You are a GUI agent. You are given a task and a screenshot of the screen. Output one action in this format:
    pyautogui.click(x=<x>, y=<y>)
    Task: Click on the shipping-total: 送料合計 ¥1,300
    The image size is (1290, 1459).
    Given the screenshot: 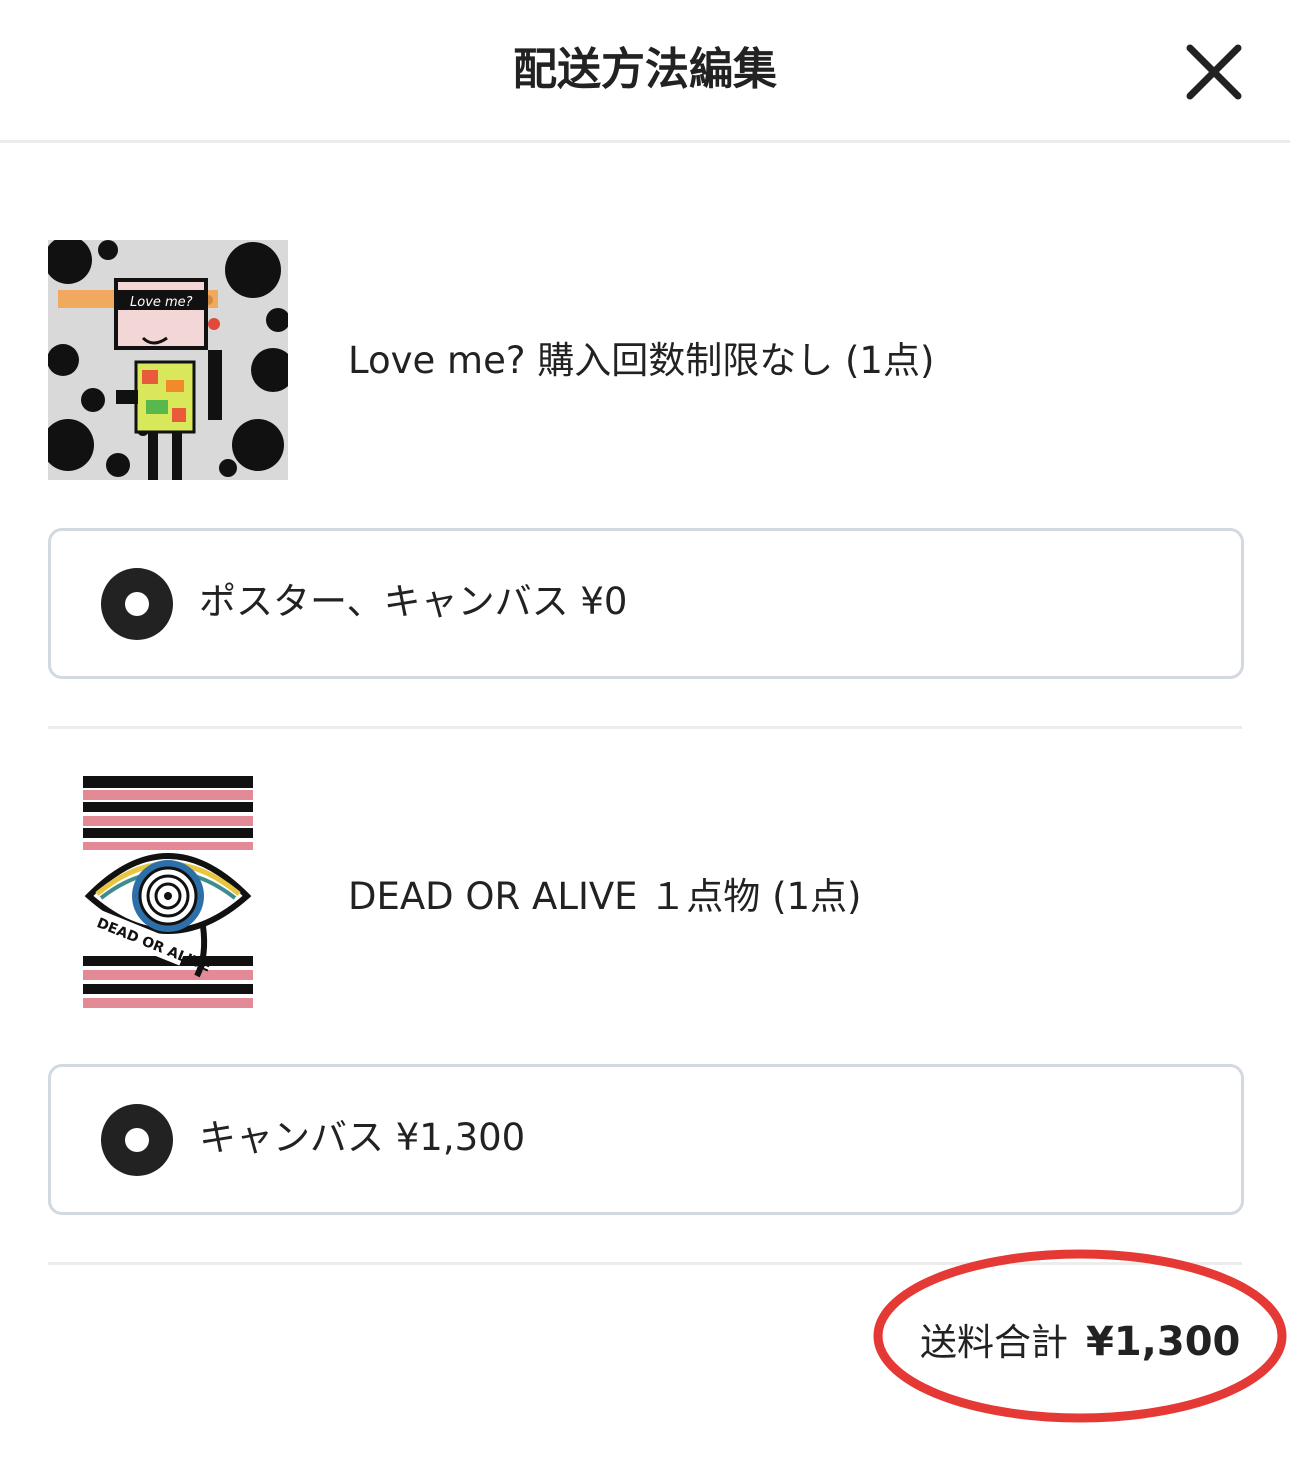 What is the action you would take?
    pyautogui.click(x=1080, y=1346)
    